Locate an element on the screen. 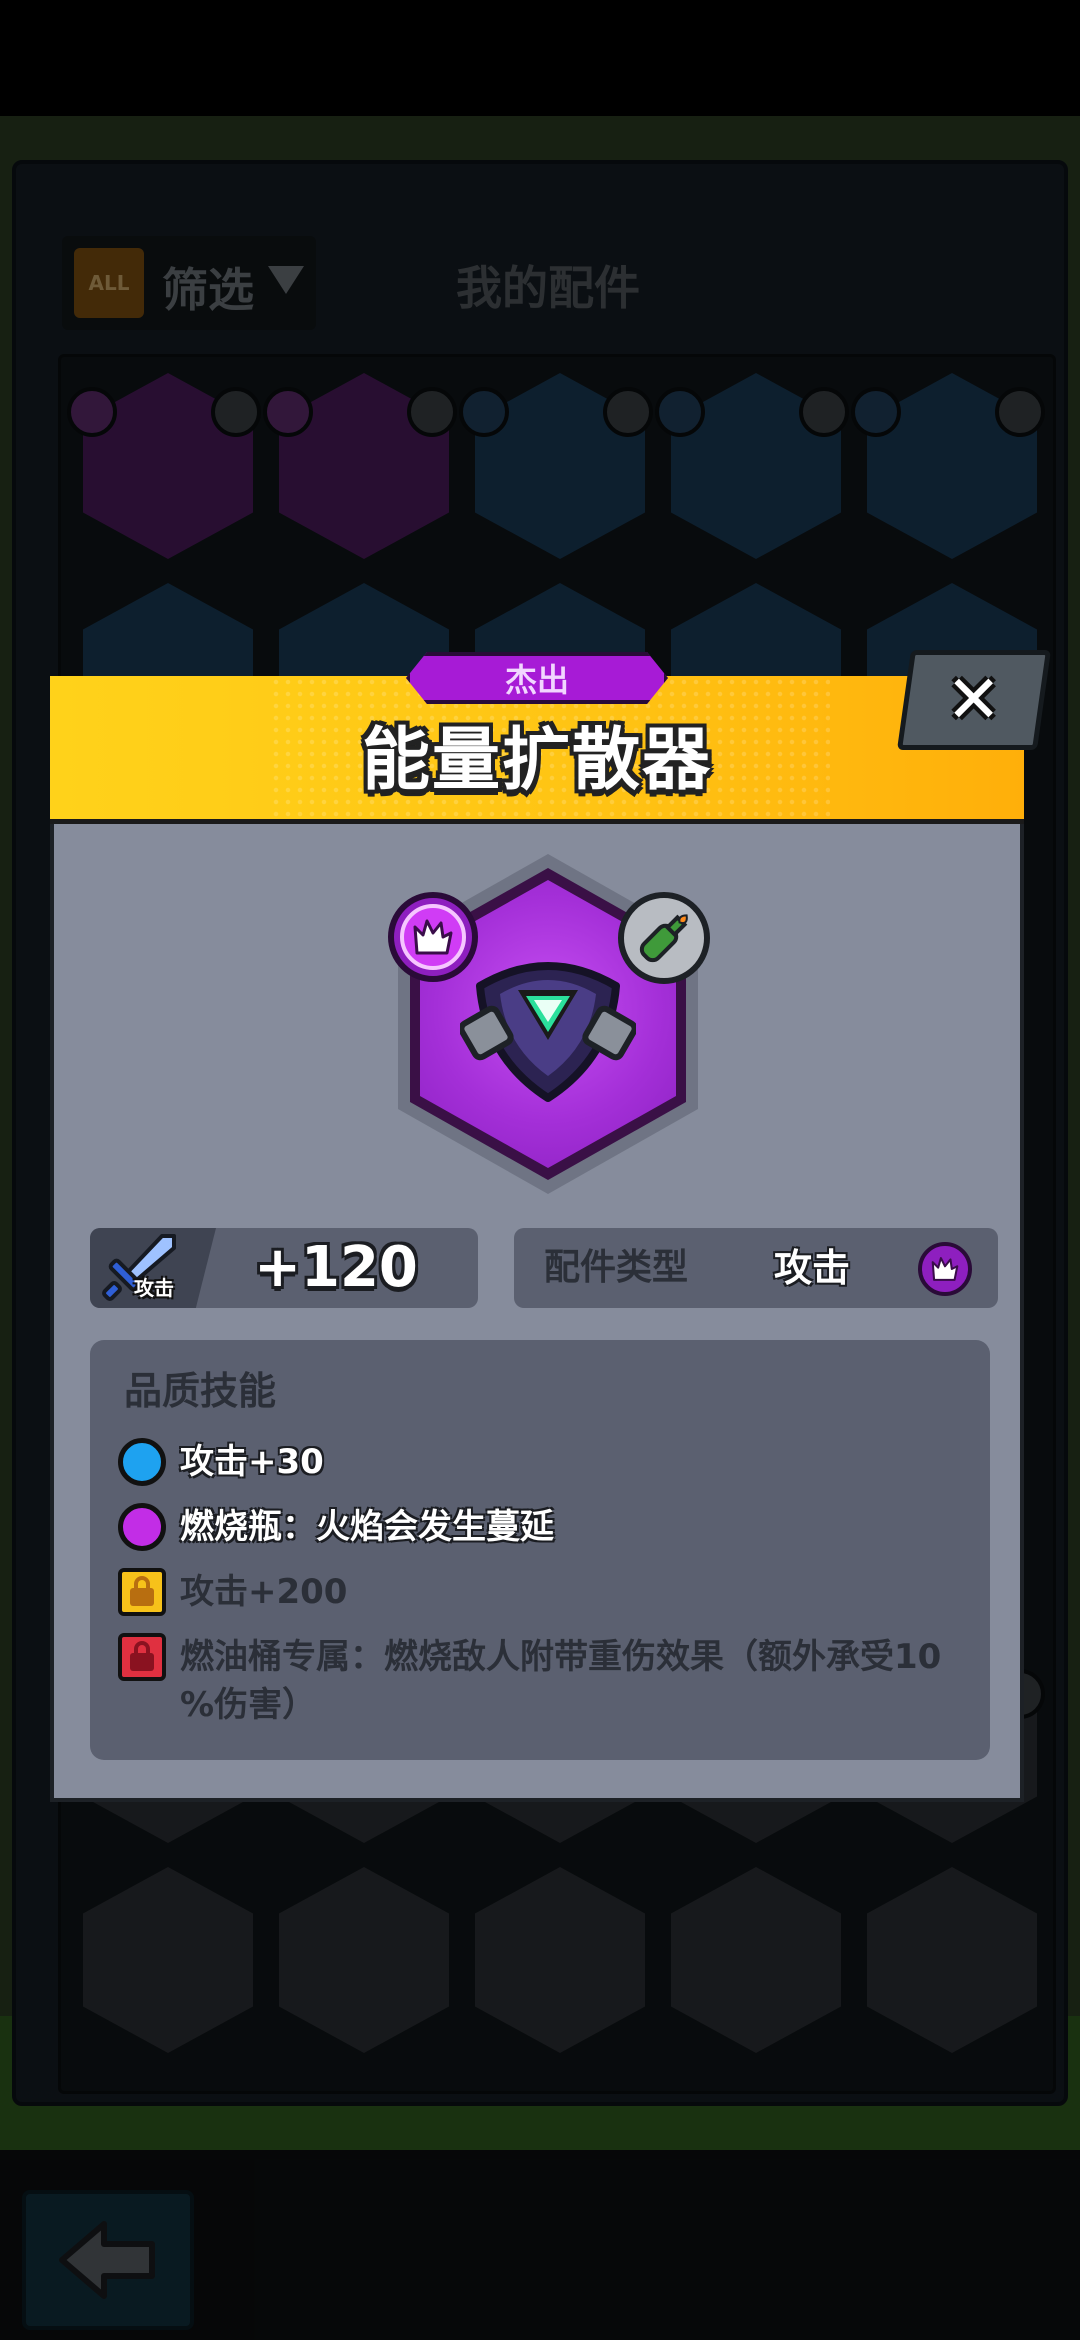 Image resolution: width=1080 pixels, height=2340 pixels. burst-icon is located at coordinates (433, 937).